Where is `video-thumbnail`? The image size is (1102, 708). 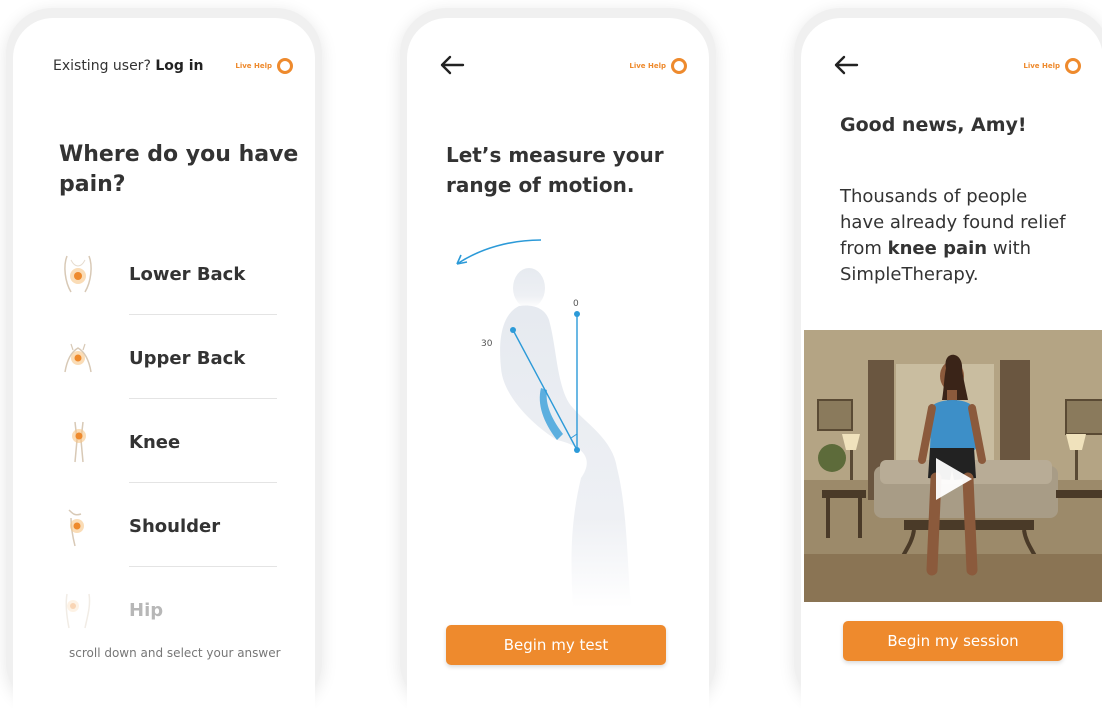
video-thumbnail is located at coordinates (953, 466).